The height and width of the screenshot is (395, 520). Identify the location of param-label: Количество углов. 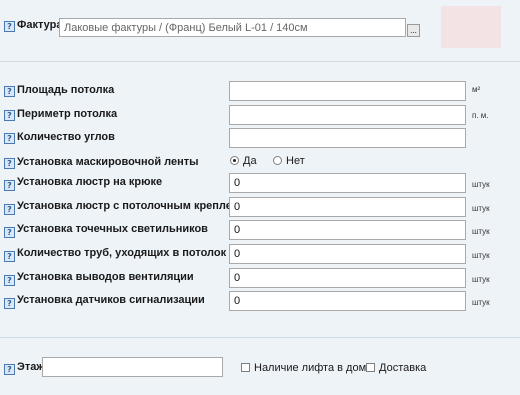
(66, 137).